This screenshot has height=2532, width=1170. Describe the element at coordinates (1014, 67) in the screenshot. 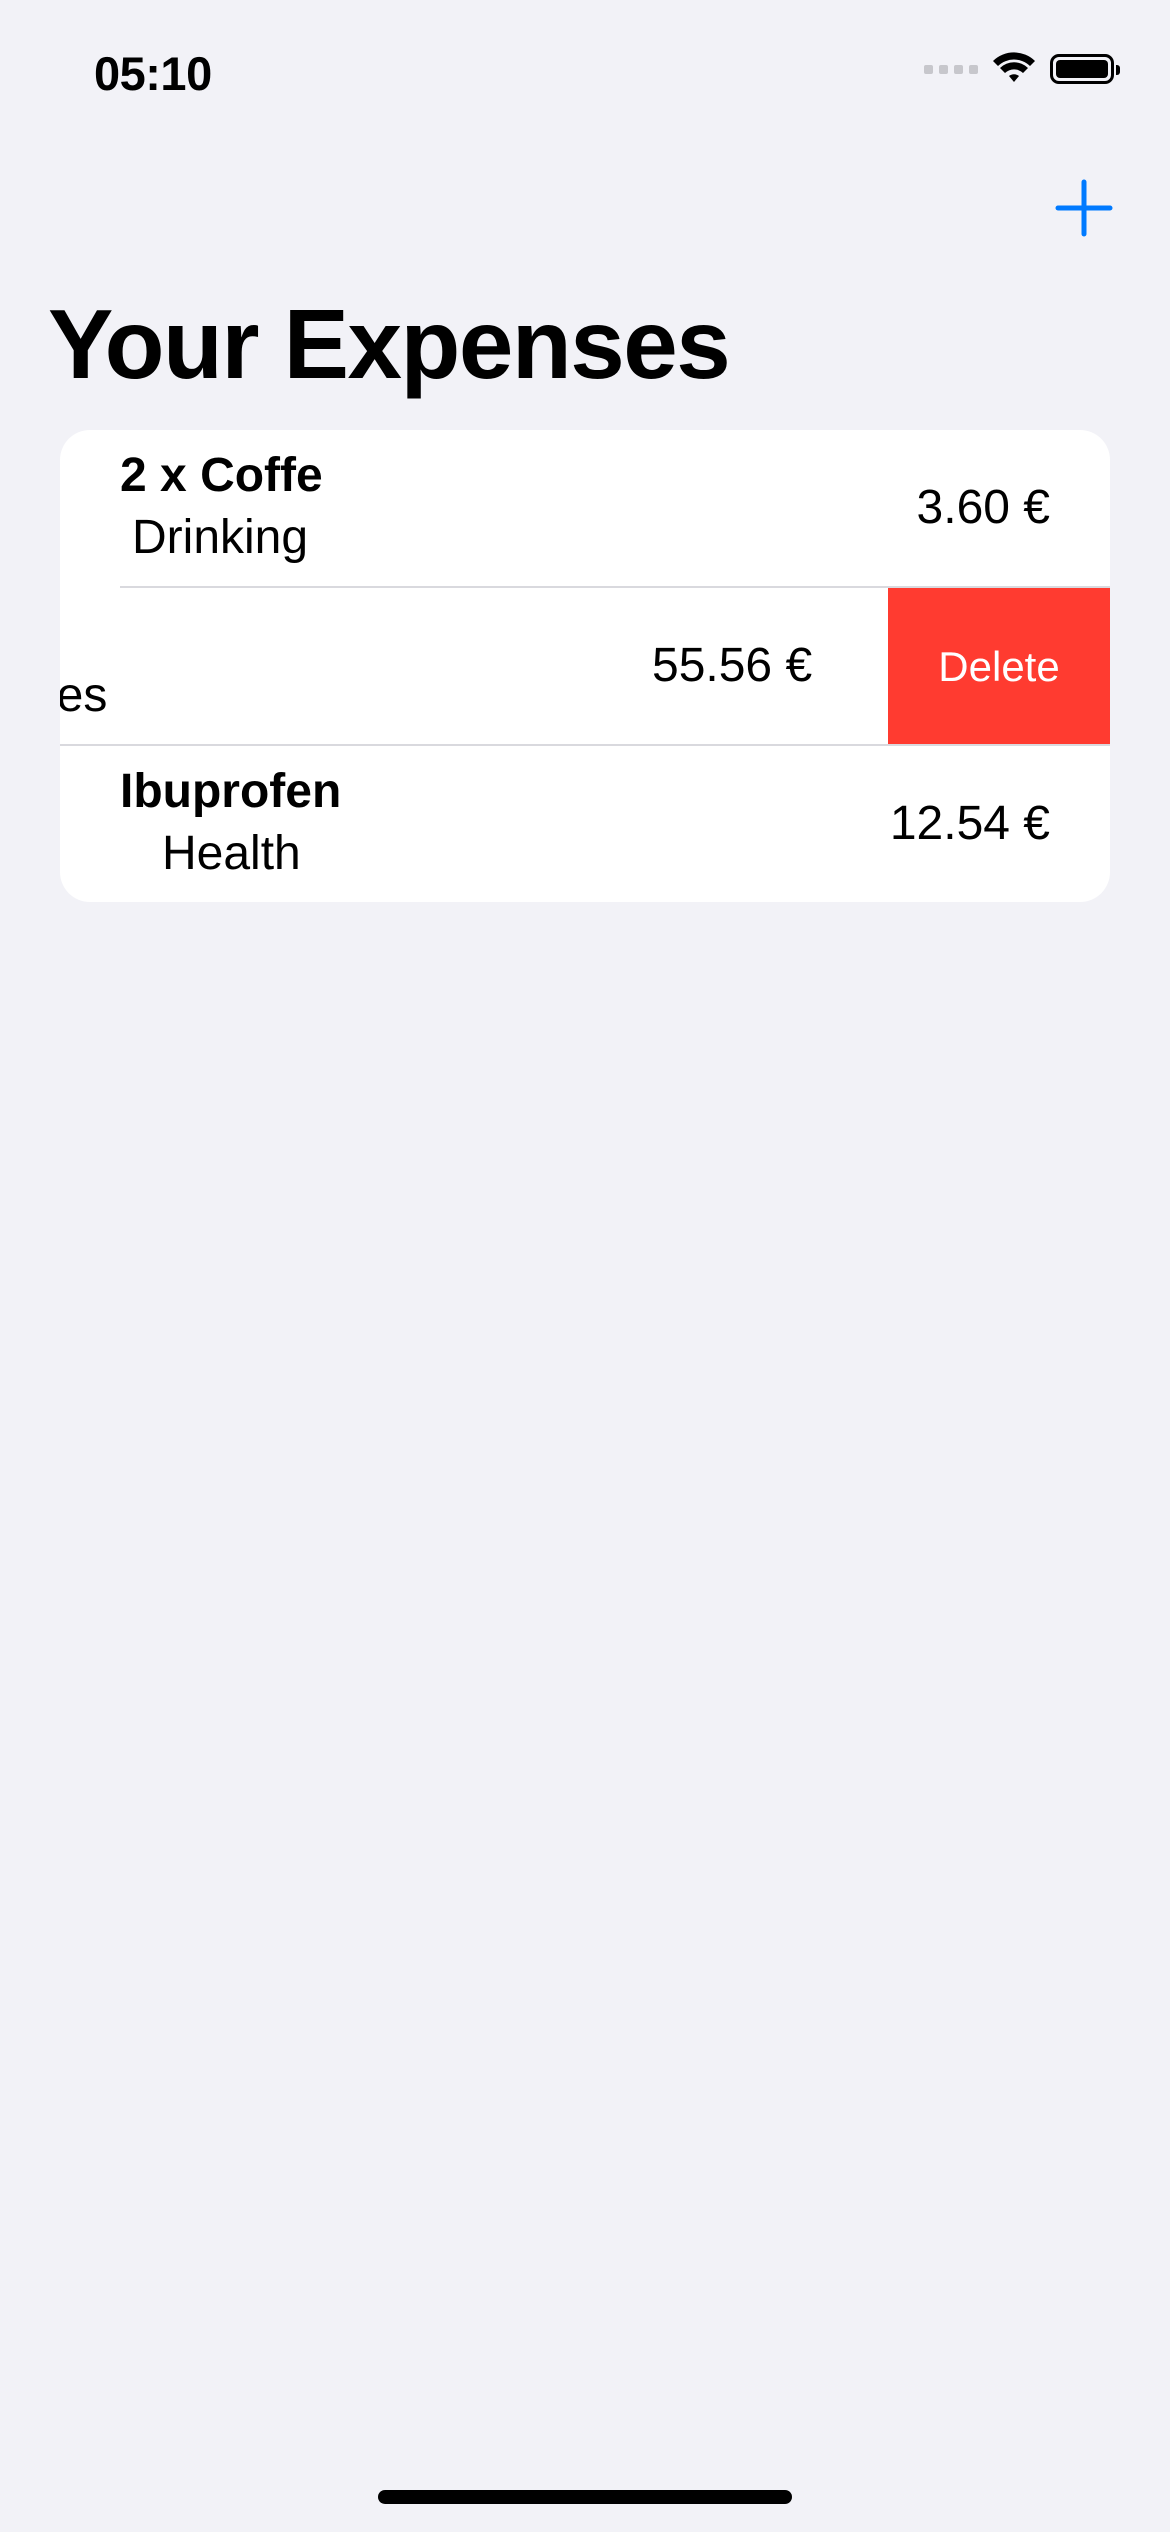

I see `wifi-icon` at that location.